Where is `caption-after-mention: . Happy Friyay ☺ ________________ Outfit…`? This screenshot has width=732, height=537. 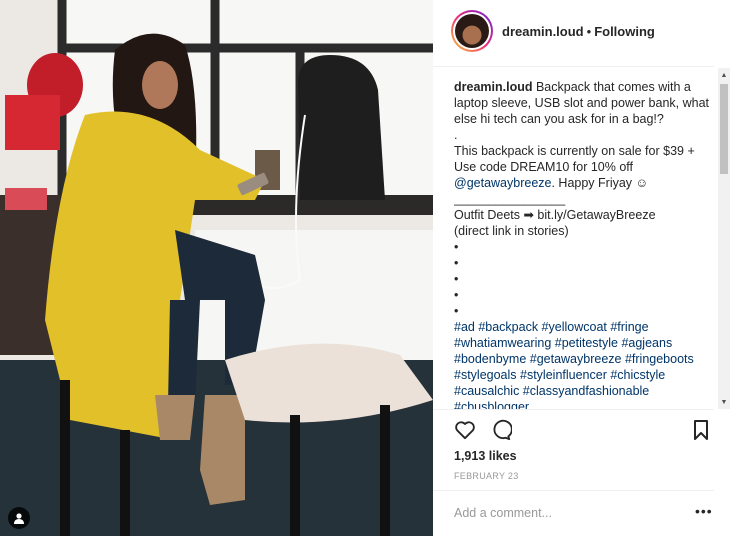 caption-after-mention: . Happy Friyay ☺ ________________ Outfit… is located at coordinates (555, 247).